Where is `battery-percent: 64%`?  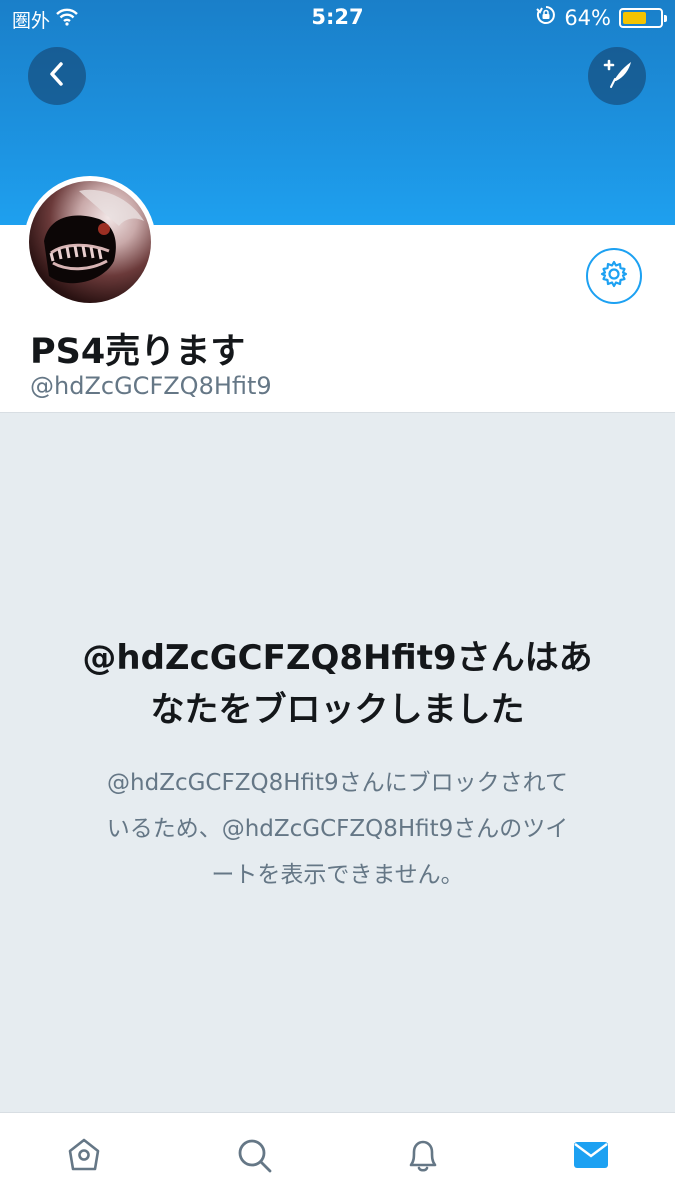 battery-percent: 64% is located at coordinates (587, 17).